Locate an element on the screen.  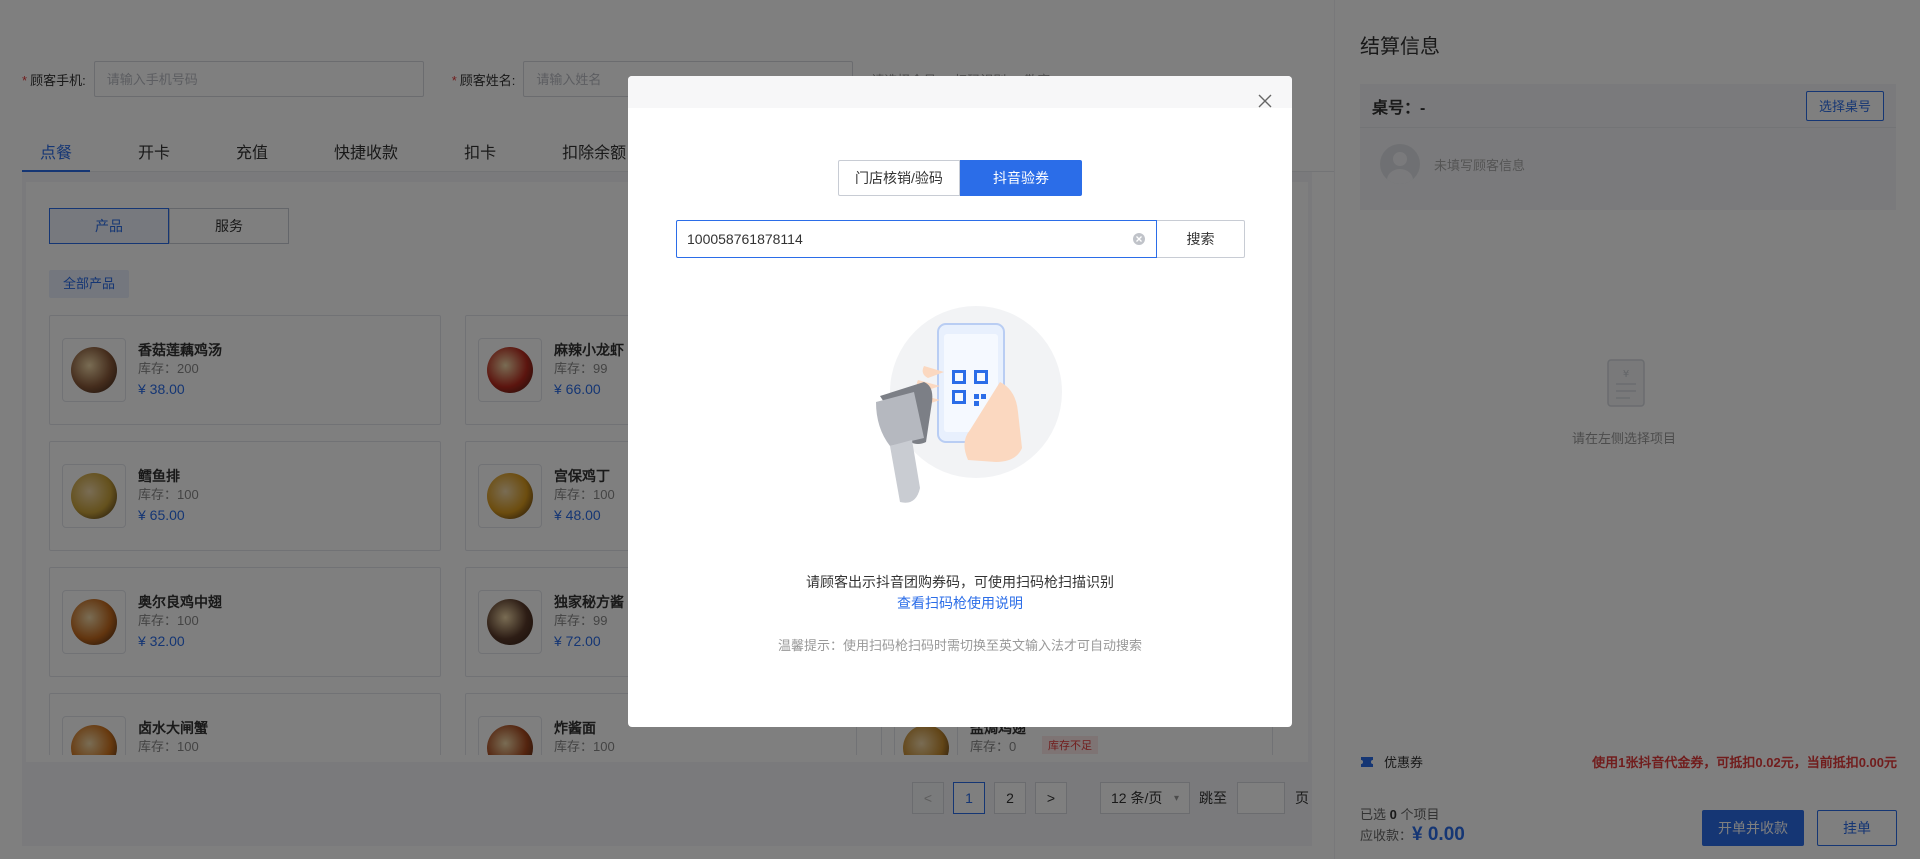
scanner-guide-link: 查看扫码枪使用说明 is located at coordinates (960, 603).